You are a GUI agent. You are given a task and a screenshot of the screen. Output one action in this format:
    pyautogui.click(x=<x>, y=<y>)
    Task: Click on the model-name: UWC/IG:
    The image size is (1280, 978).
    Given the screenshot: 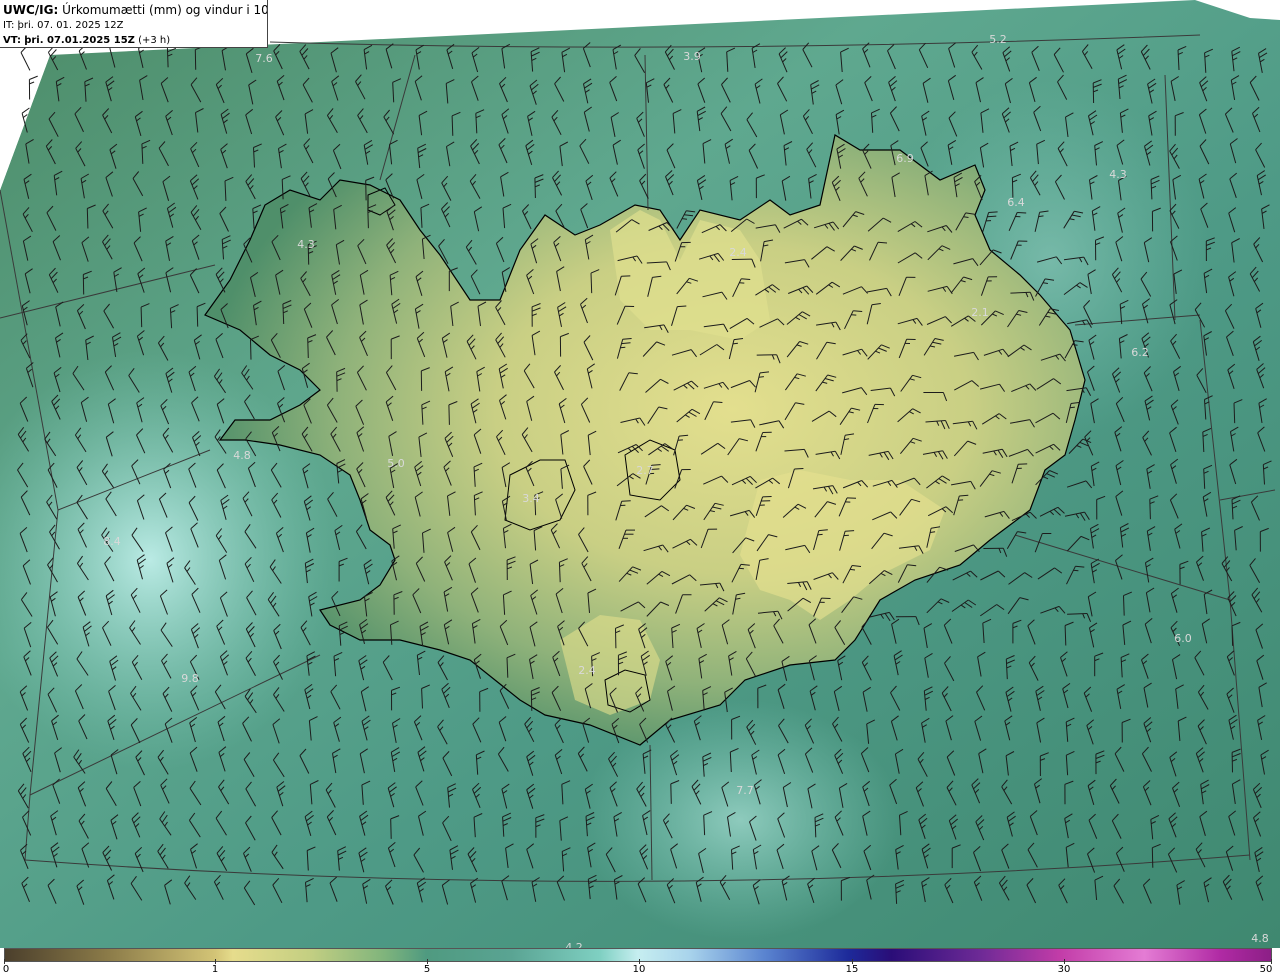 What is the action you would take?
    pyautogui.click(x=31, y=10)
    